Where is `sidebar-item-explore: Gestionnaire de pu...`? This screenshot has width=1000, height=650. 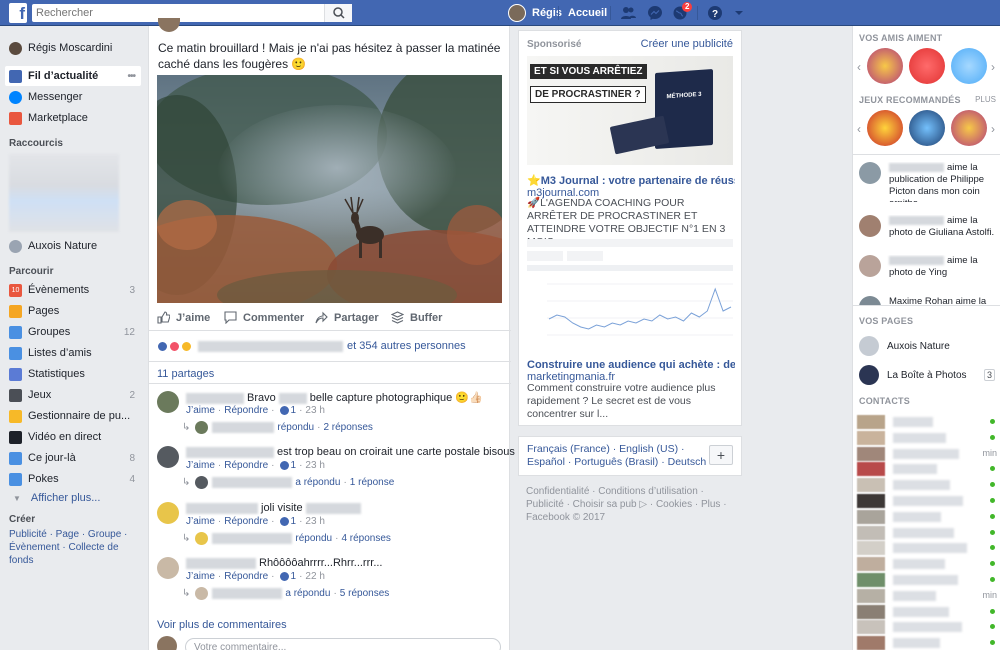
sidebar-item-explore: Gestionnaire de pu... is located at coordinates (73, 416).